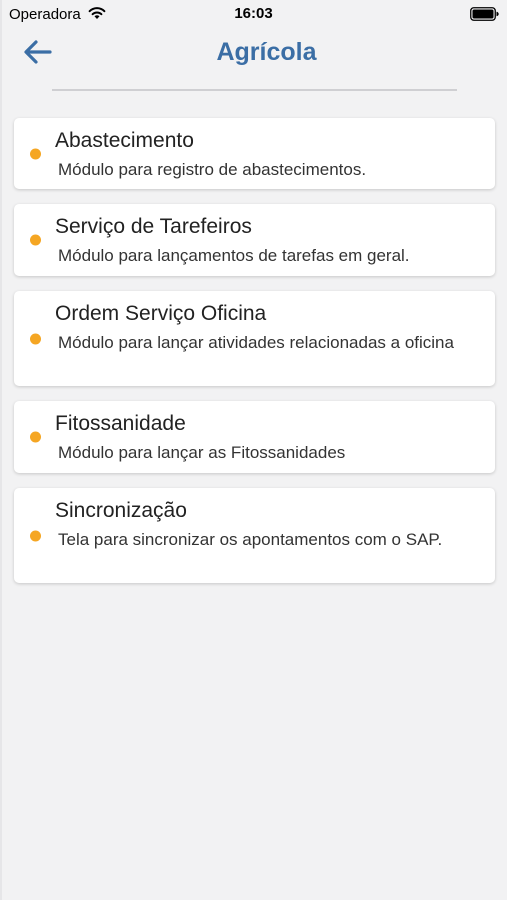  What do you see at coordinates (212, 169) in the screenshot?
I see `module-description: Módulo para registro de abastecimentos.` at bounding box center [212, 169].